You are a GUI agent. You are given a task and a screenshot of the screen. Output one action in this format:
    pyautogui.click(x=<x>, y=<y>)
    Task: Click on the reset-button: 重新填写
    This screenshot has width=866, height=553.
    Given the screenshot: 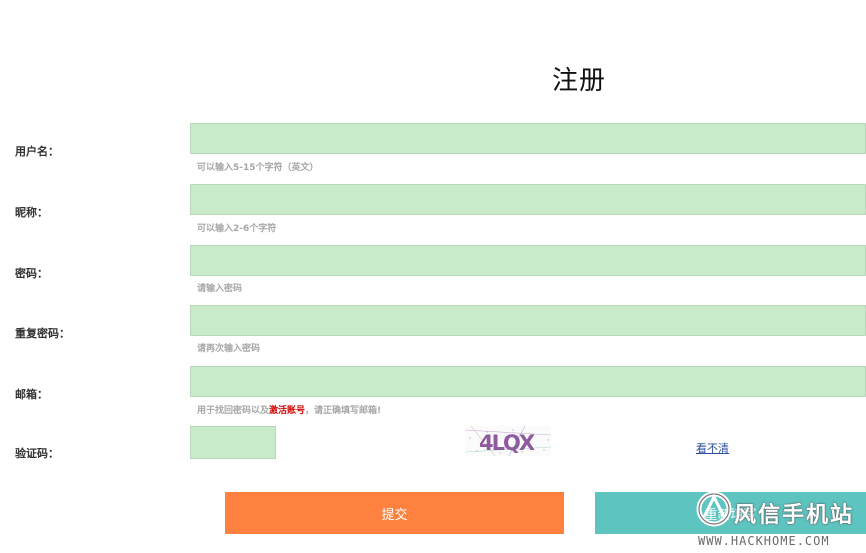 What is the action you would take?
    pyautogui.click(x=730, y=513)
    